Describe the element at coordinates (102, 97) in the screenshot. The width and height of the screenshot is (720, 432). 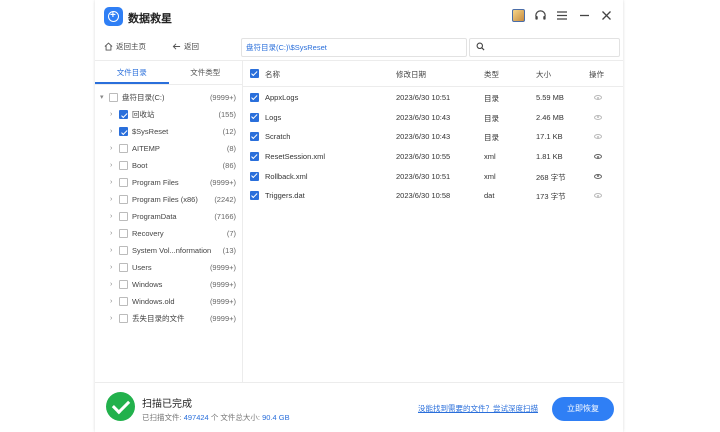
I see `chevron-down-icon: ▾` at that location.